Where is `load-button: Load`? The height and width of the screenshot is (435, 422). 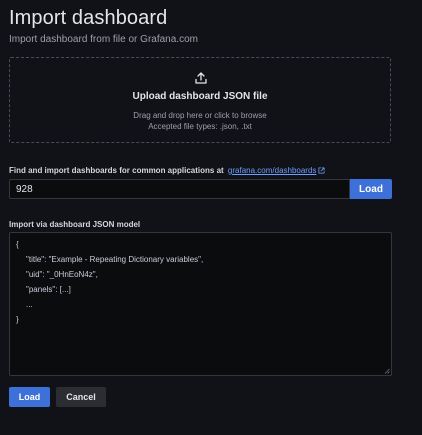
load-button: Load is located at coordinates (29, 397).